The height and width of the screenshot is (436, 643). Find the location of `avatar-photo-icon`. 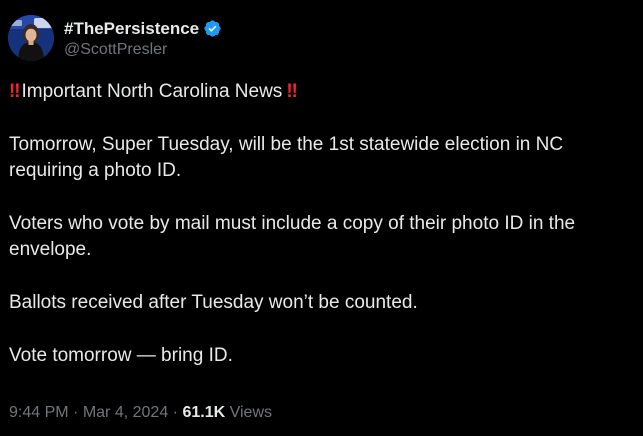

avatar-photo-icon is located at coordinates (31, 38).